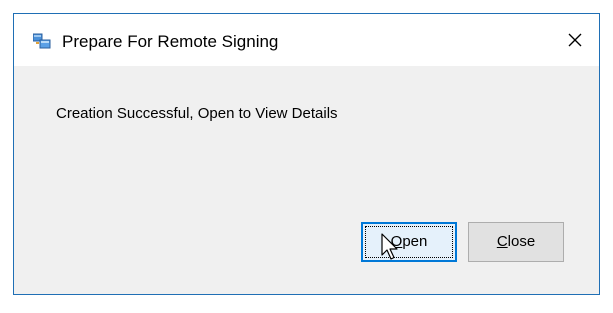  I want to click on app-window-icon, so click(41, 41).